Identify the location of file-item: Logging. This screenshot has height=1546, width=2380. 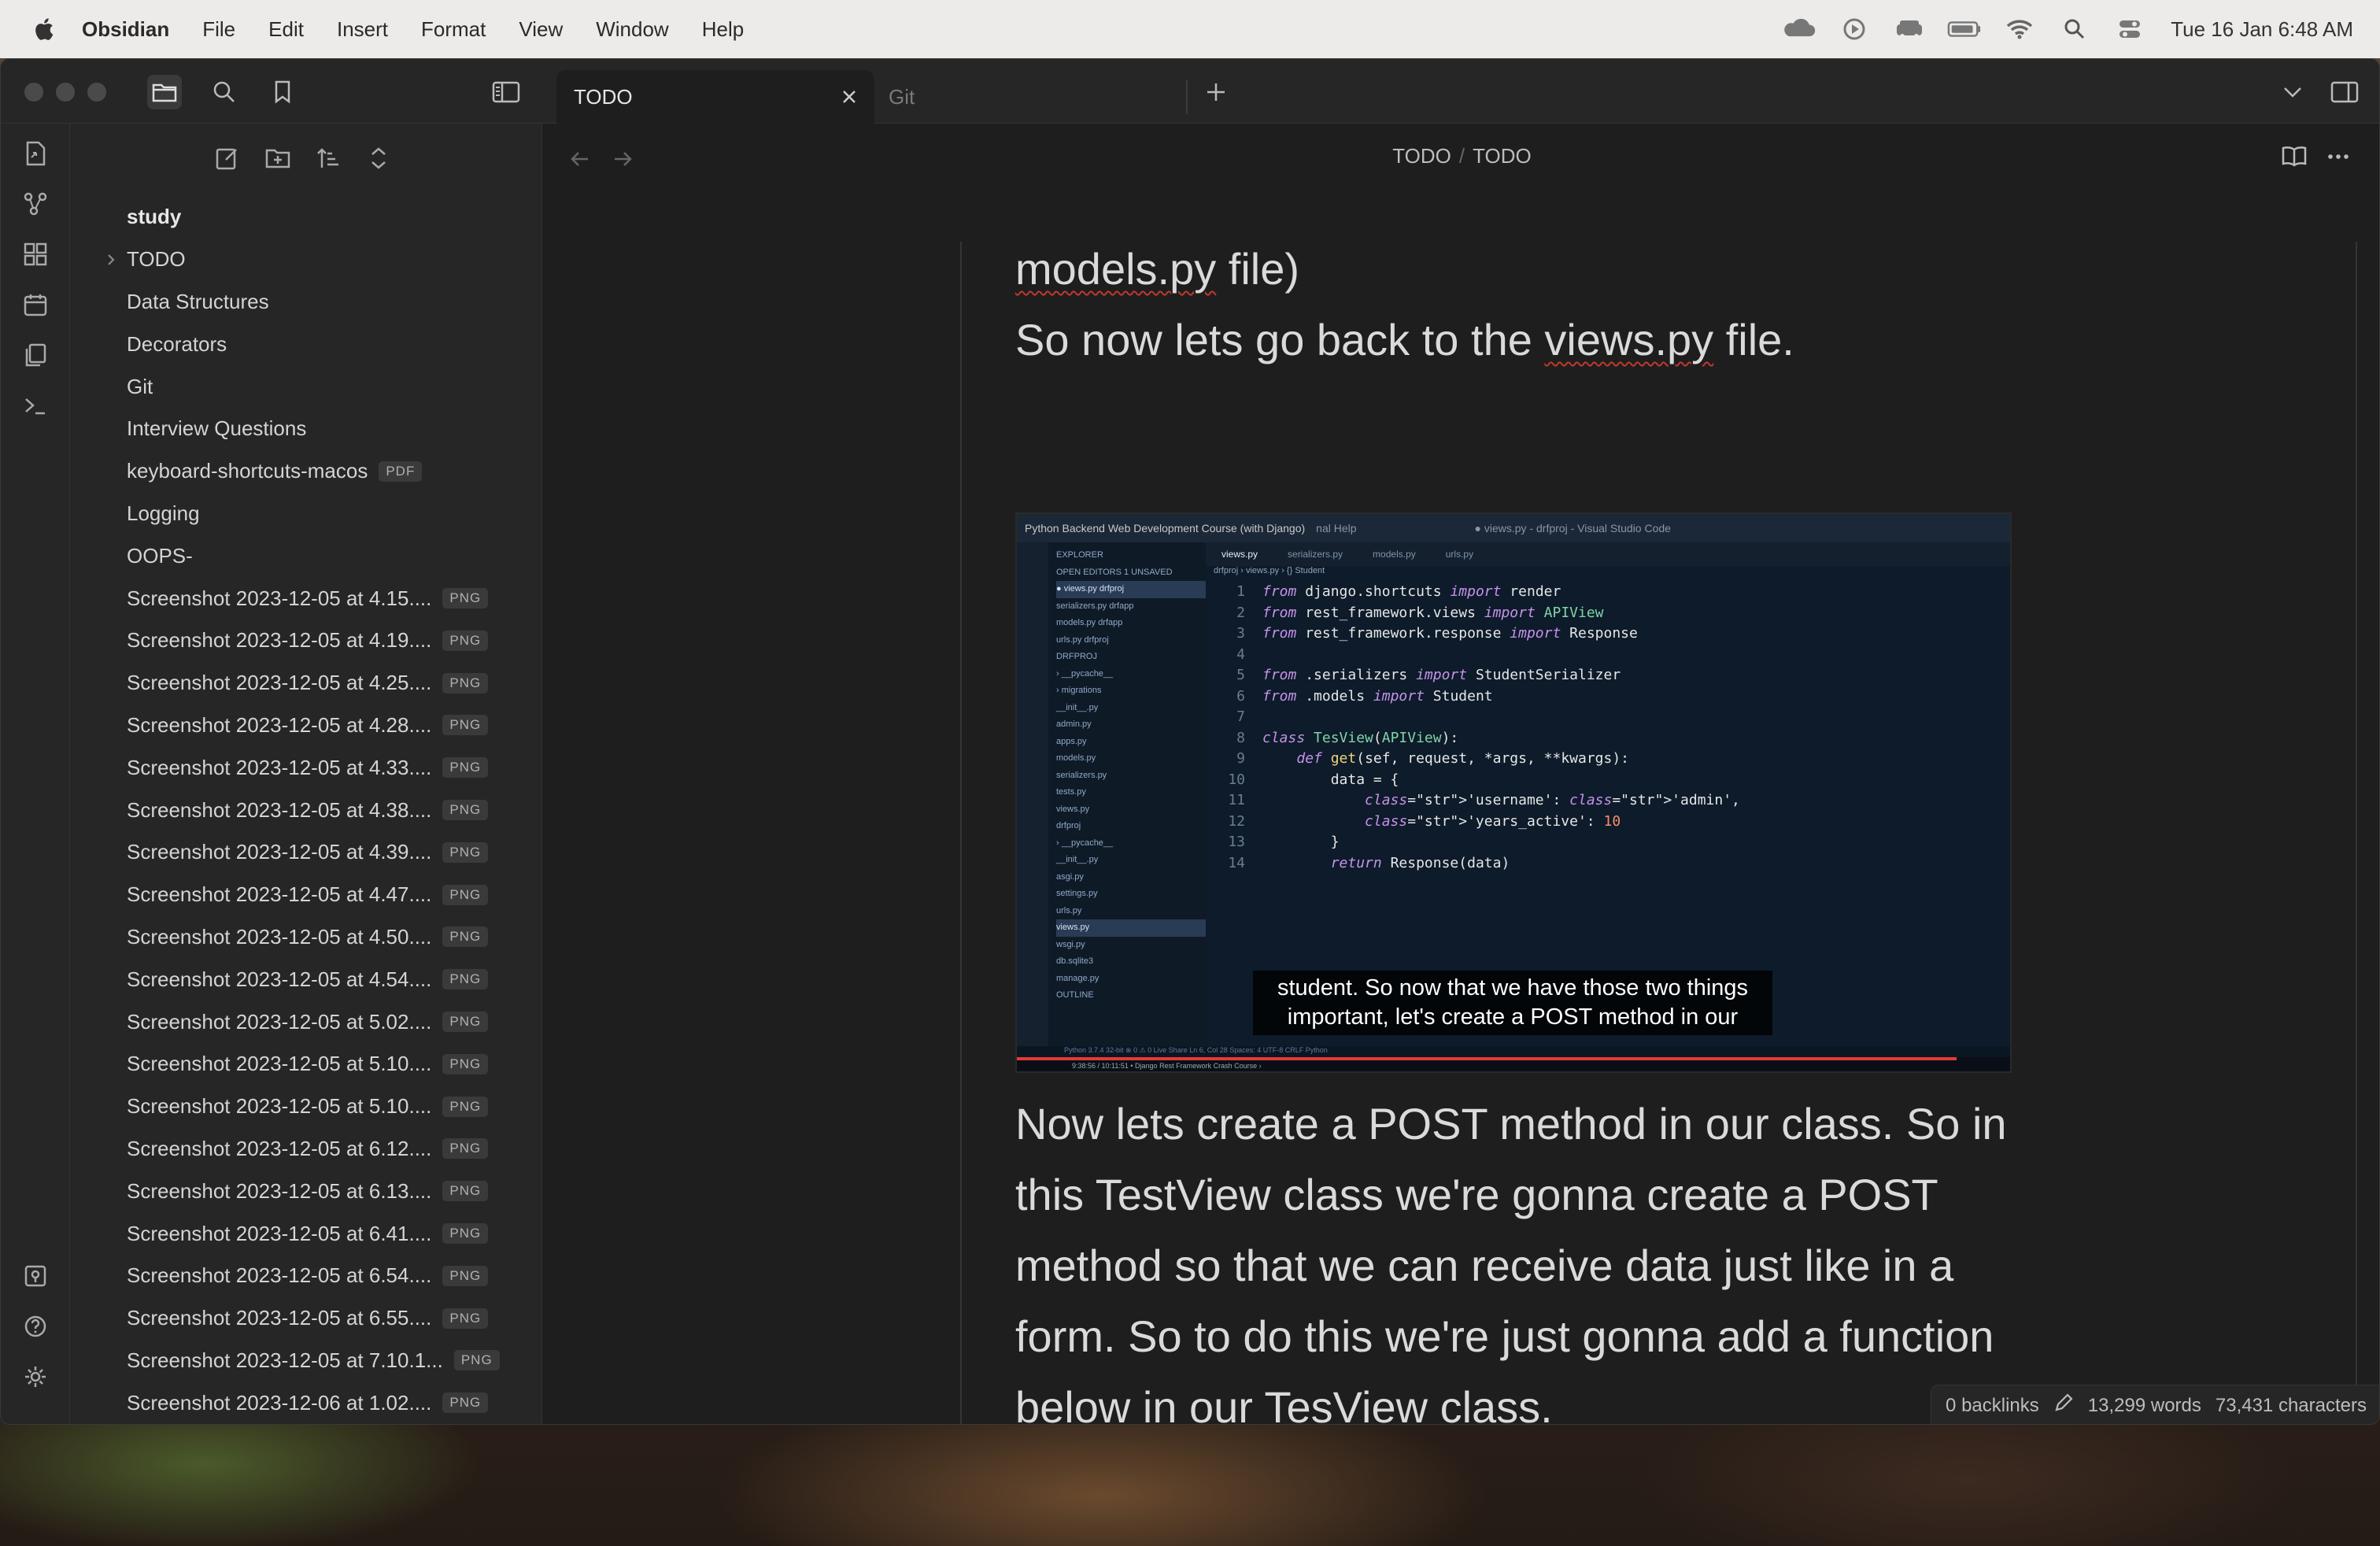
(306, 514).